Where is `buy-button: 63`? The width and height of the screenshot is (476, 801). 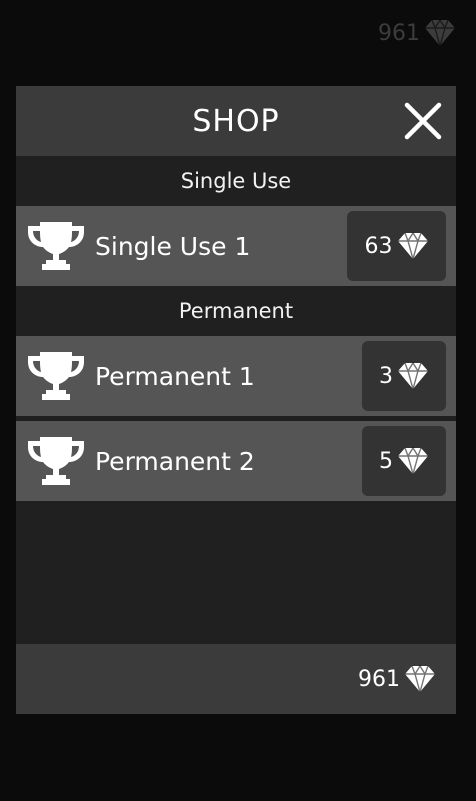 buy-button: 63 is located at coordinates (396, 246).